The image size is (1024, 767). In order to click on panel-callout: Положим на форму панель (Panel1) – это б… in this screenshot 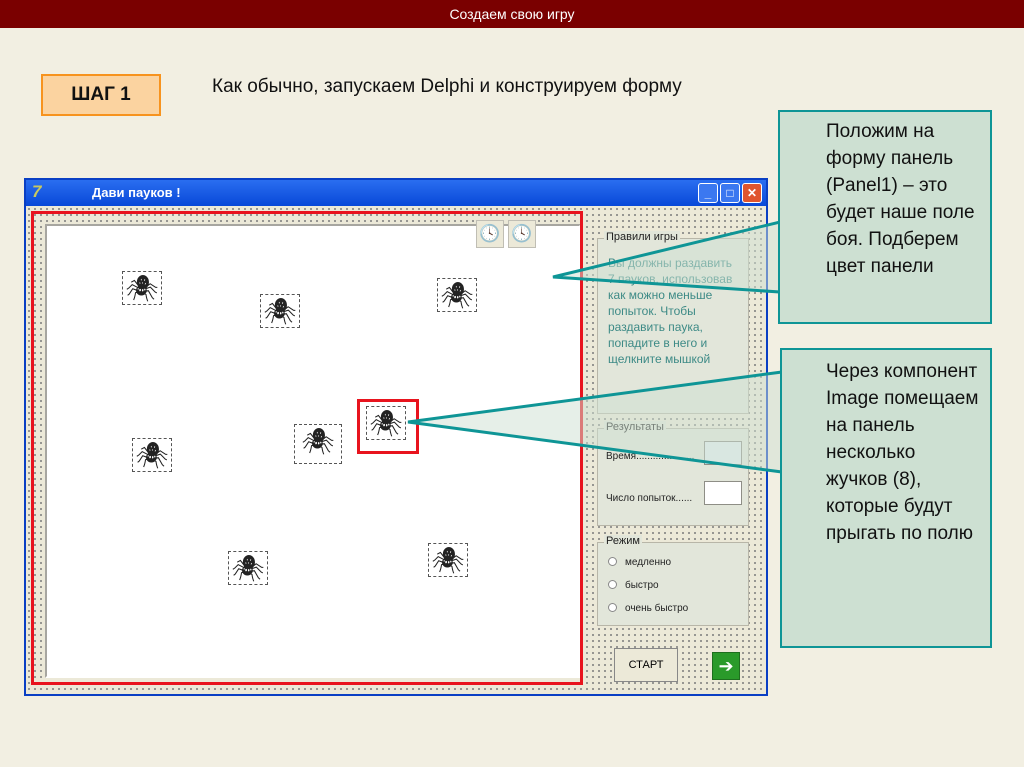, I will do `click(885, 217)`.